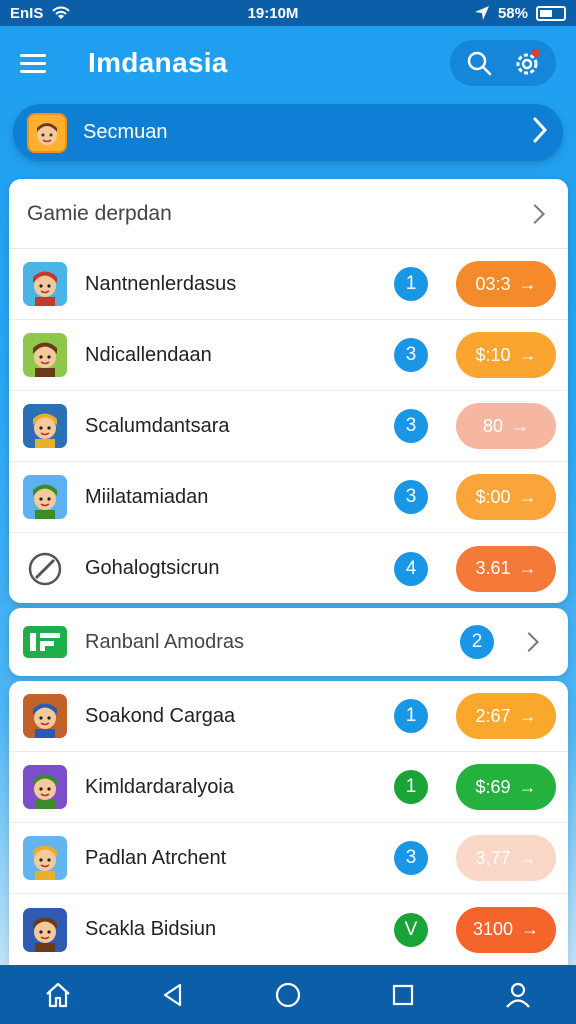 Image resolution: width=576 pixels, height=1024 pixels. Describe the element at coordinates (164, 641) in the screenshot. I see `category-name: Ranbanl Amodras` at that location.